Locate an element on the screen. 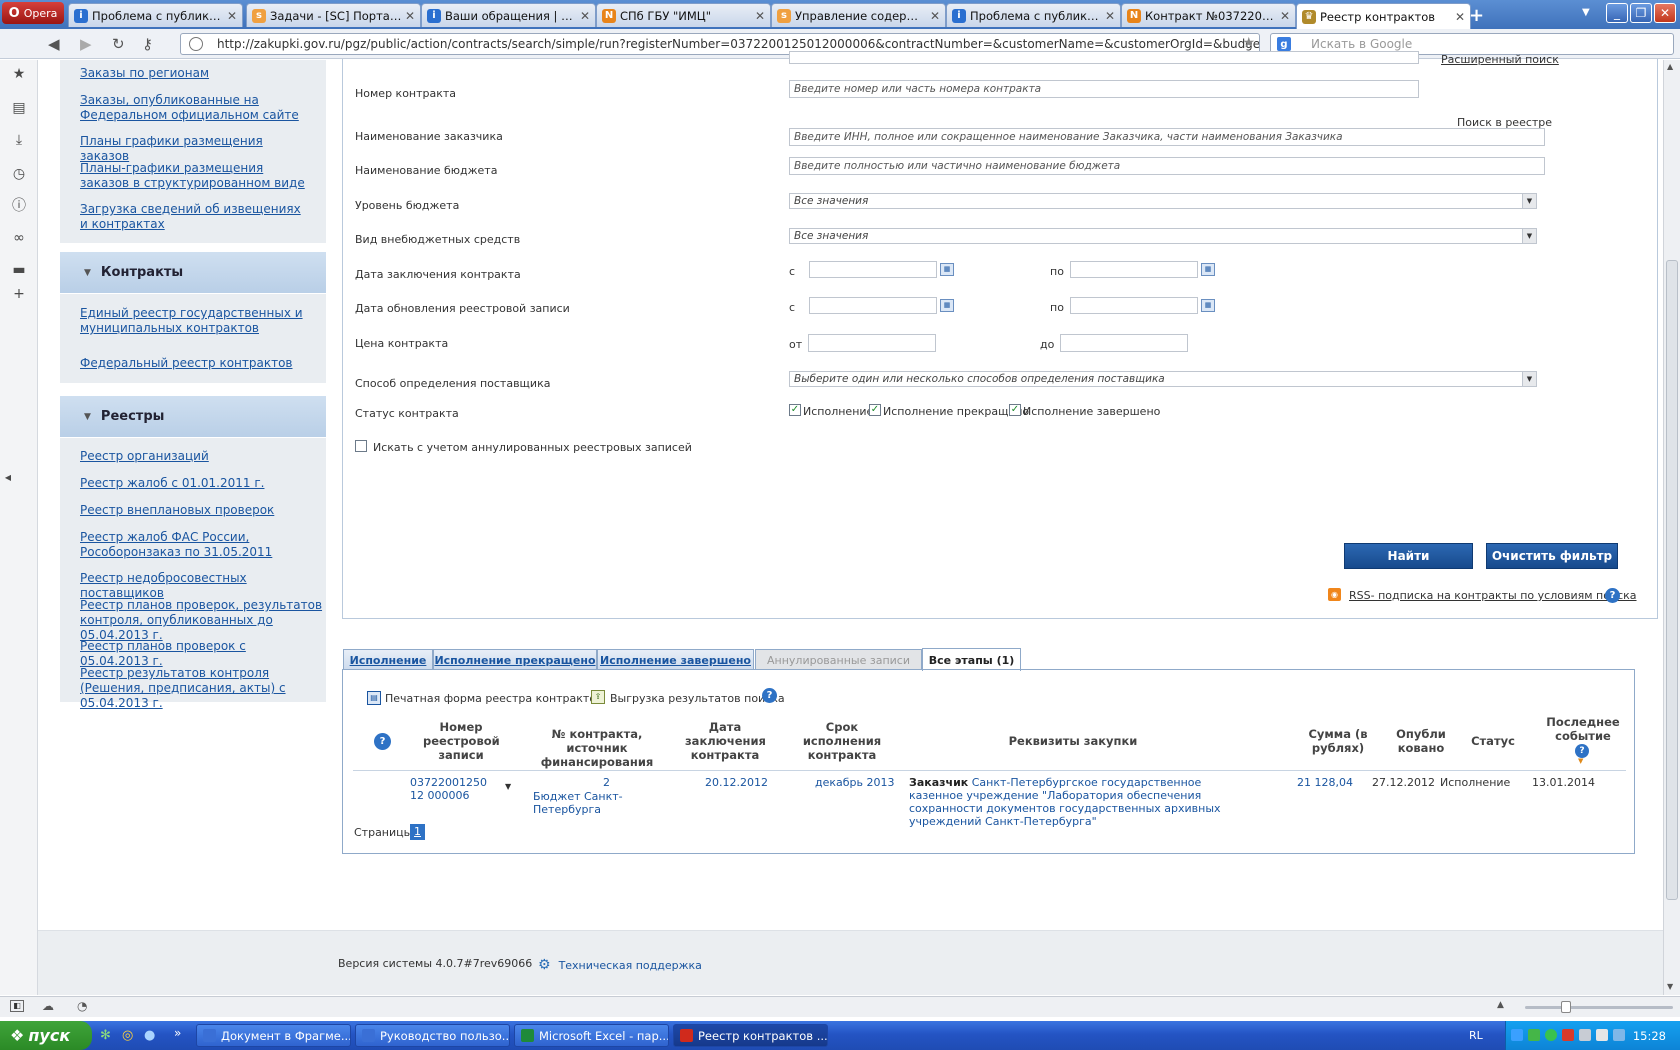  row-expand-icon: ▼ is located at coordinates (508, 786).